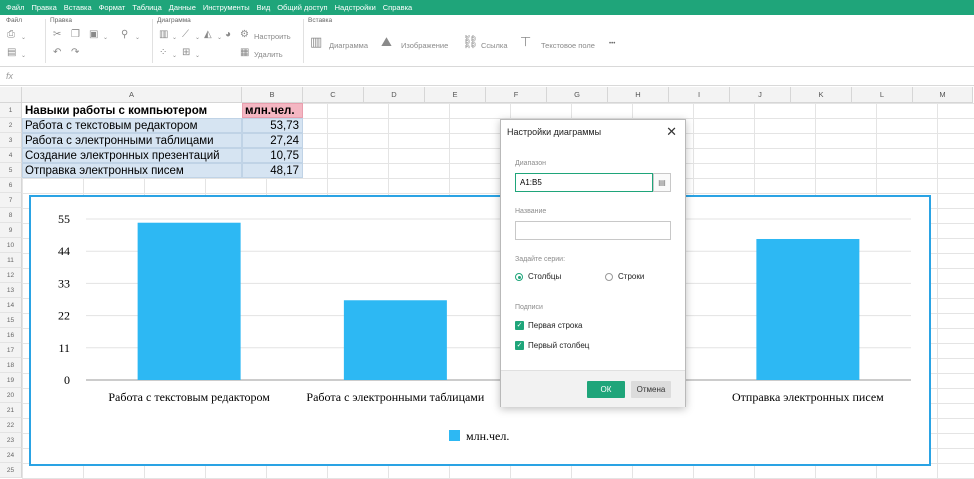 The width and height of the screenshot is (974, 479). Describe the element at coordinates (163, 53) in the screenshot. I see `scatter-chart-icon: ⁘` at that location.